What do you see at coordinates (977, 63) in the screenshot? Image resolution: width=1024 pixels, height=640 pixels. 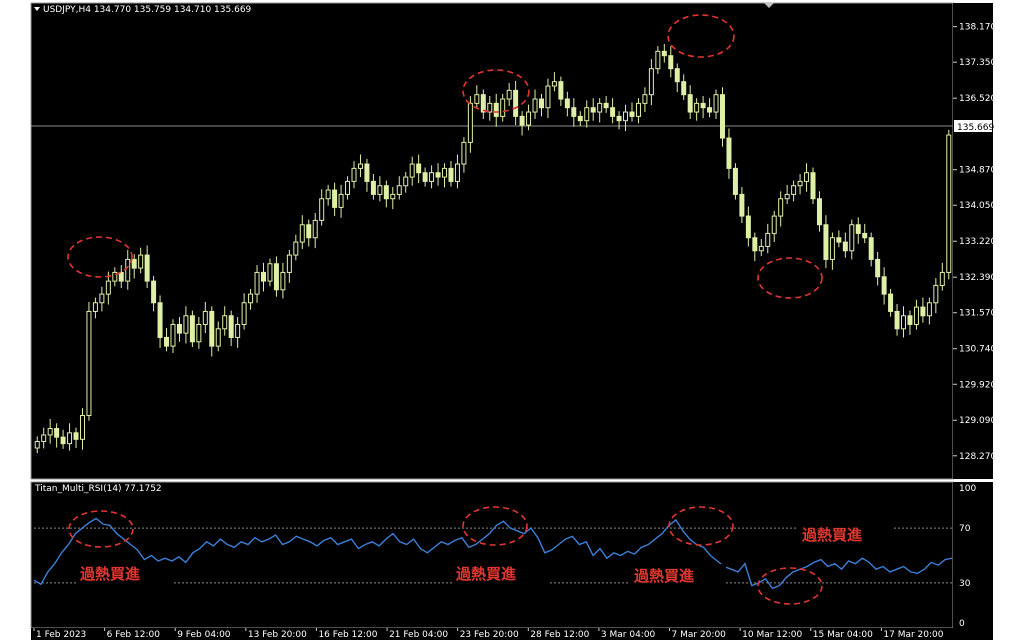 I see `price-tick-label: 137.350` at bounding box center [977, 63].